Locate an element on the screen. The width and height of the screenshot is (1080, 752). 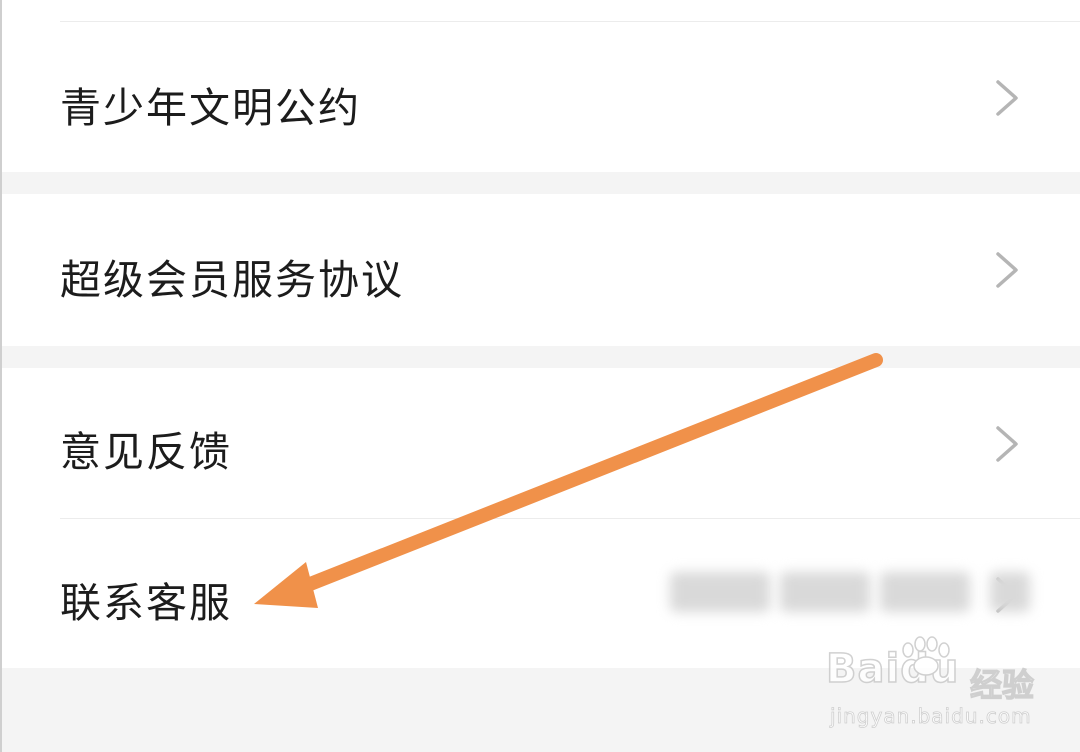
watermark-url: jingyan.baidu.com is located at coordinates (931, 716).